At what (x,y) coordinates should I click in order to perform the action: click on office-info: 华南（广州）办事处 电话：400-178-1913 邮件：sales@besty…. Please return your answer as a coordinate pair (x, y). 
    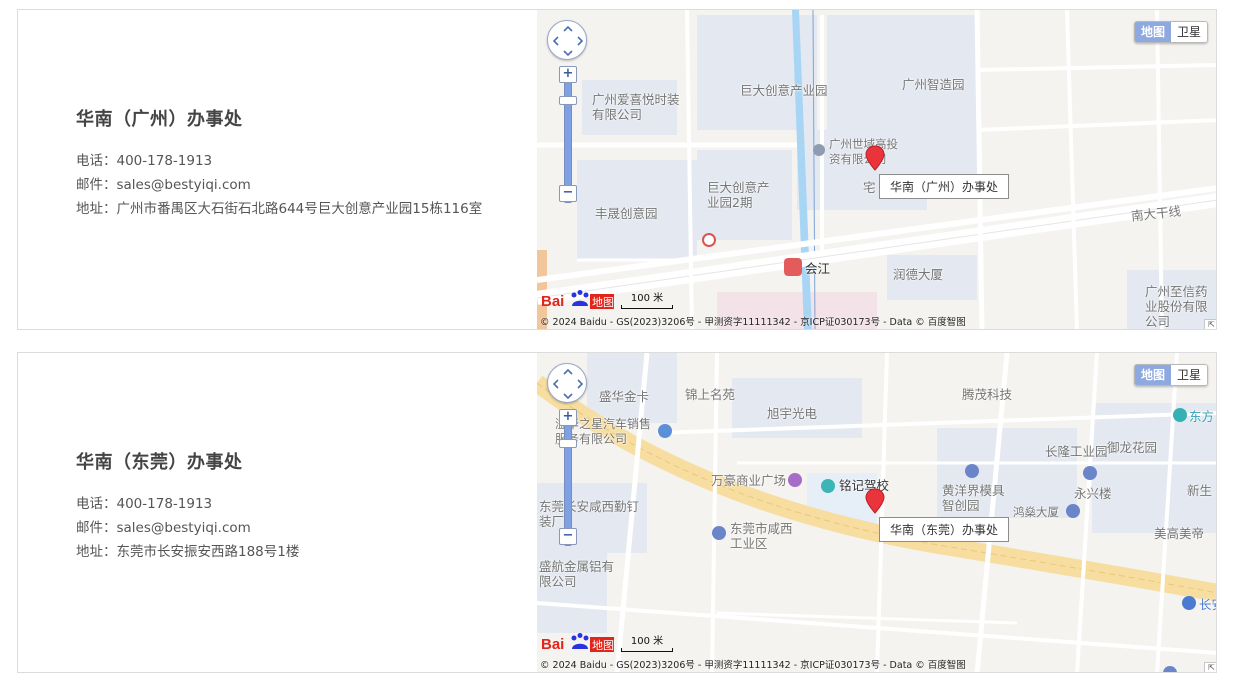
    Looking at the image, I should click on (301, 163).